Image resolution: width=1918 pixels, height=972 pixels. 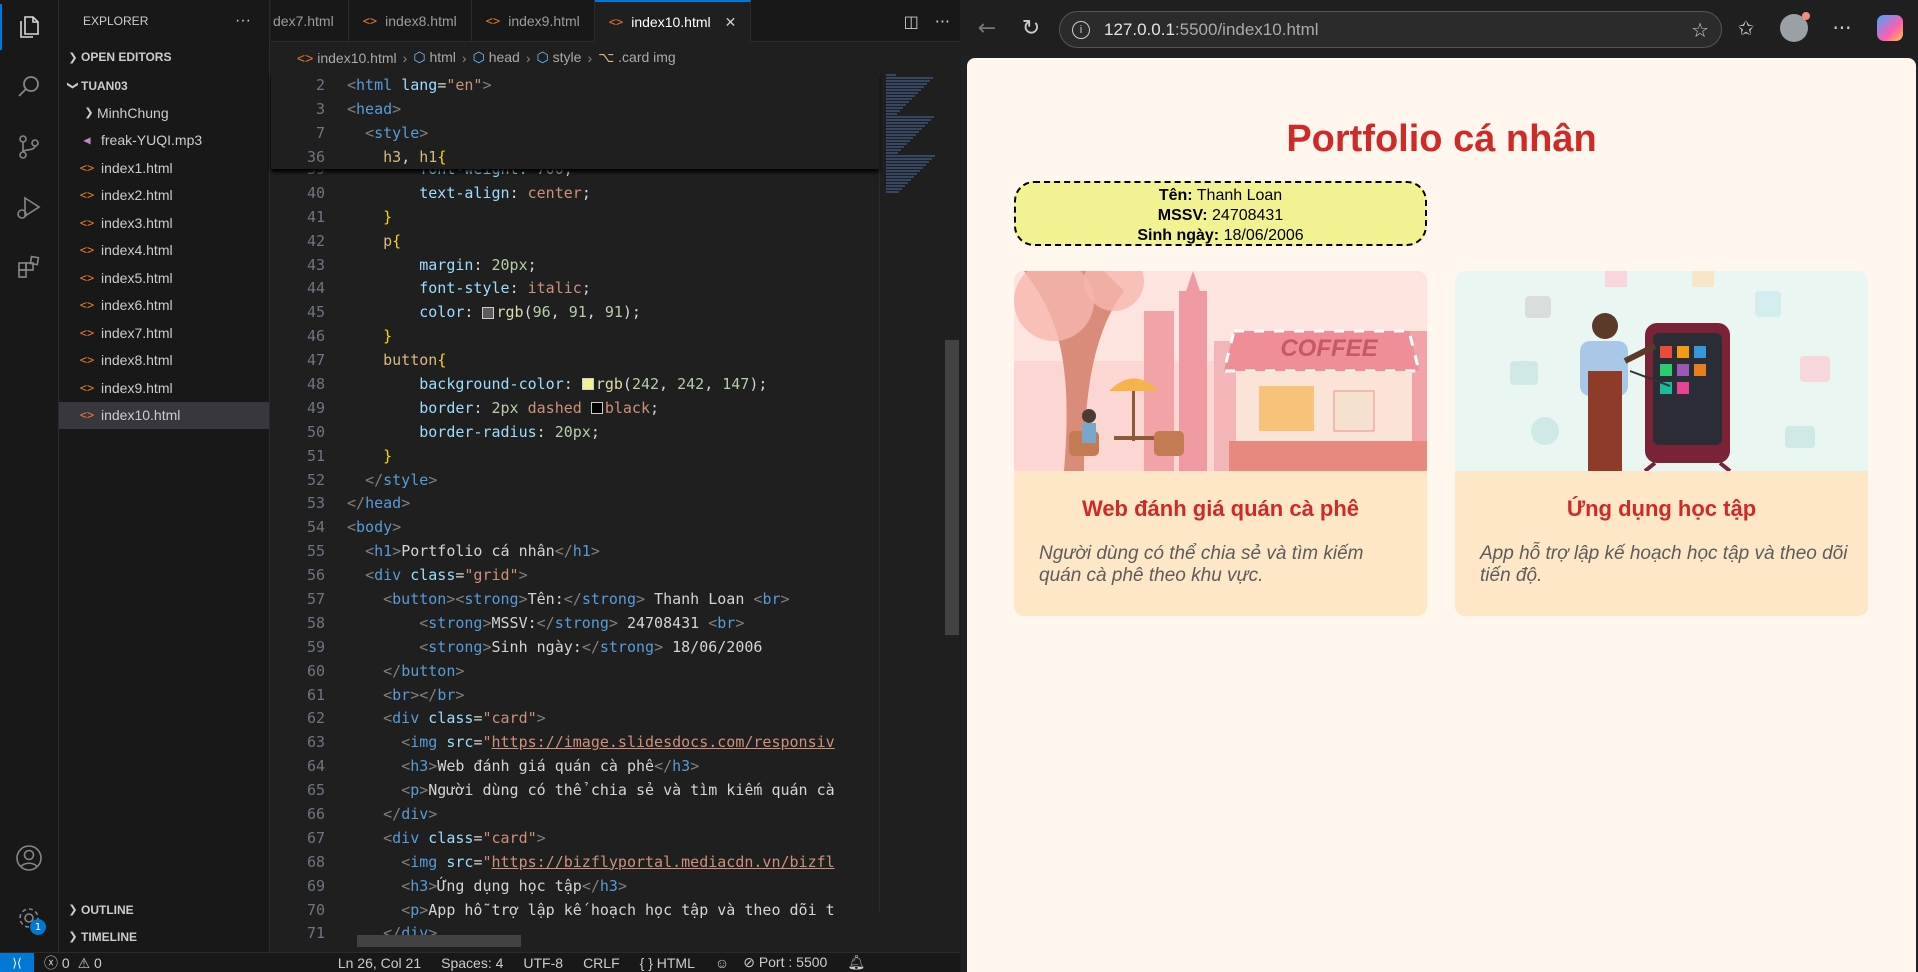 What do you see at coordinates (575, 623) in the screenshot?
I see `code-line: 58 <strong>MSSV:</strong> 24708431 <br>` at bounding box center [575, 623].